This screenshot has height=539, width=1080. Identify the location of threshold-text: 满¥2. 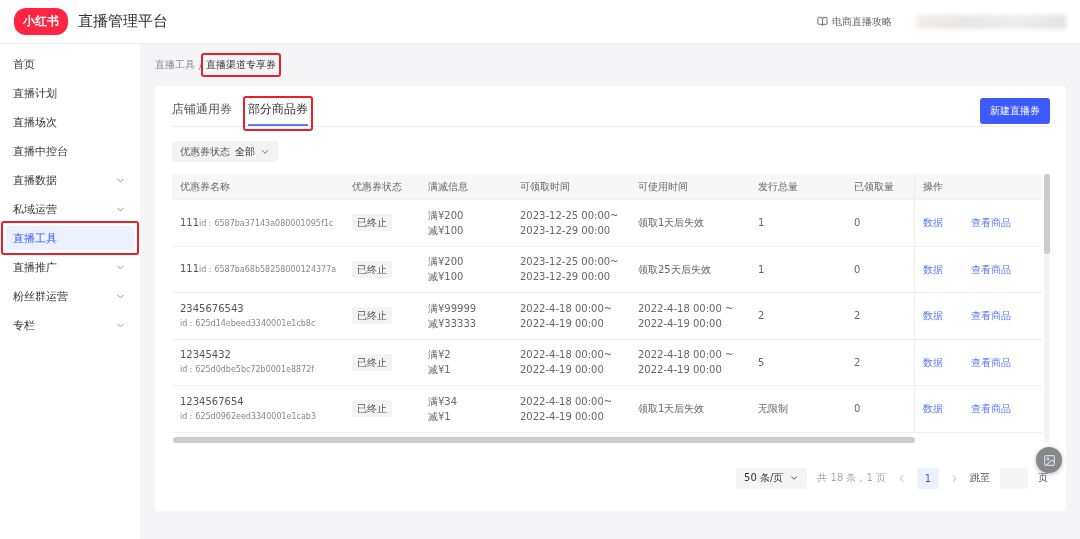
(440, 355).